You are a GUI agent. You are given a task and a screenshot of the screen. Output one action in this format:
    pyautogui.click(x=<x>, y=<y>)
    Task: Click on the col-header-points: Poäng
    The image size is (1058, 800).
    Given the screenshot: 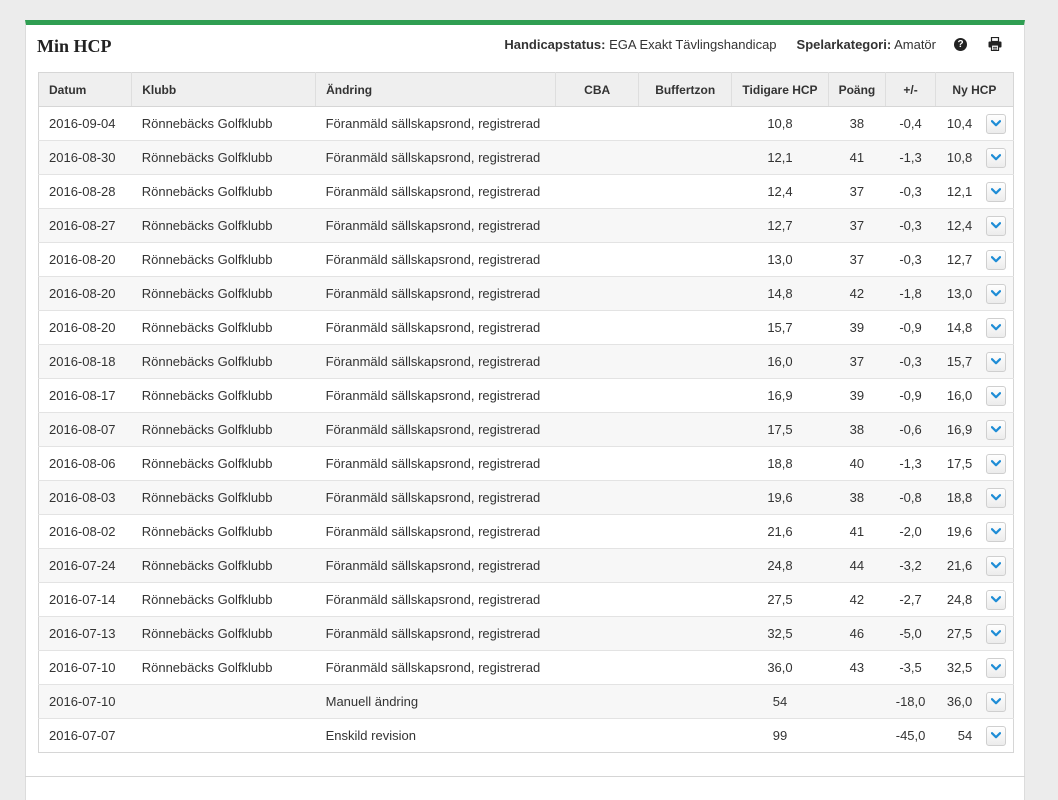 What is the action you would take?
    pyautogui.click(x=857, y=89)
    